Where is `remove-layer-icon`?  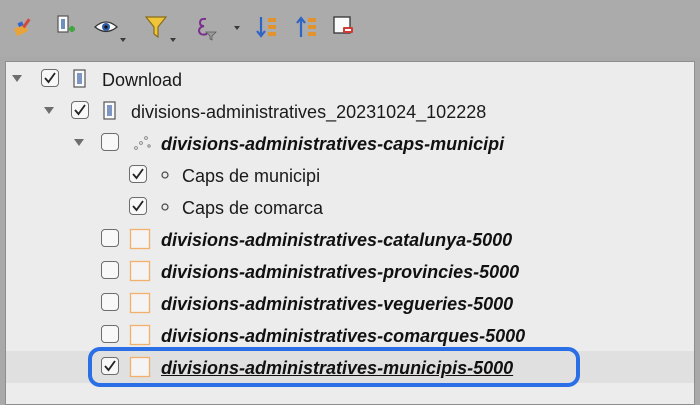
remove-layer-icon is located at coordinates (346, 27).